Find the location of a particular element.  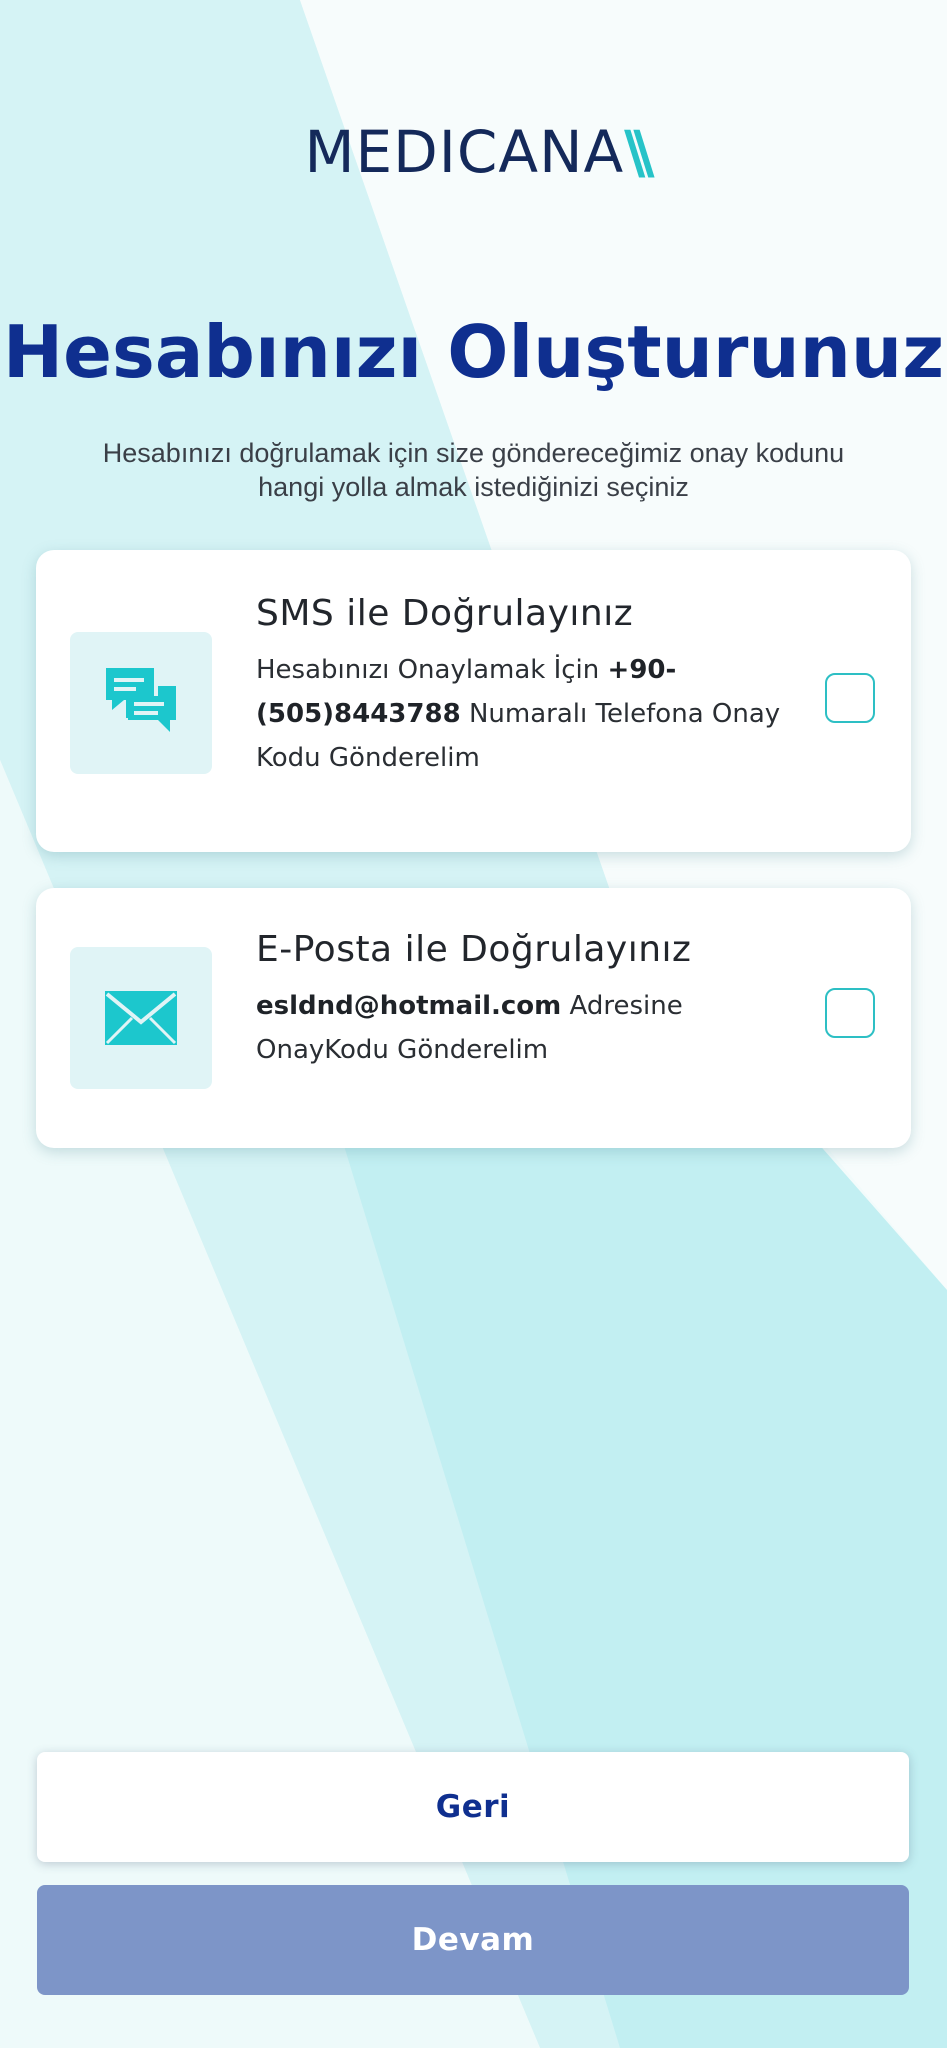

sms-option-checkbox is located at coordinates (850, 698).